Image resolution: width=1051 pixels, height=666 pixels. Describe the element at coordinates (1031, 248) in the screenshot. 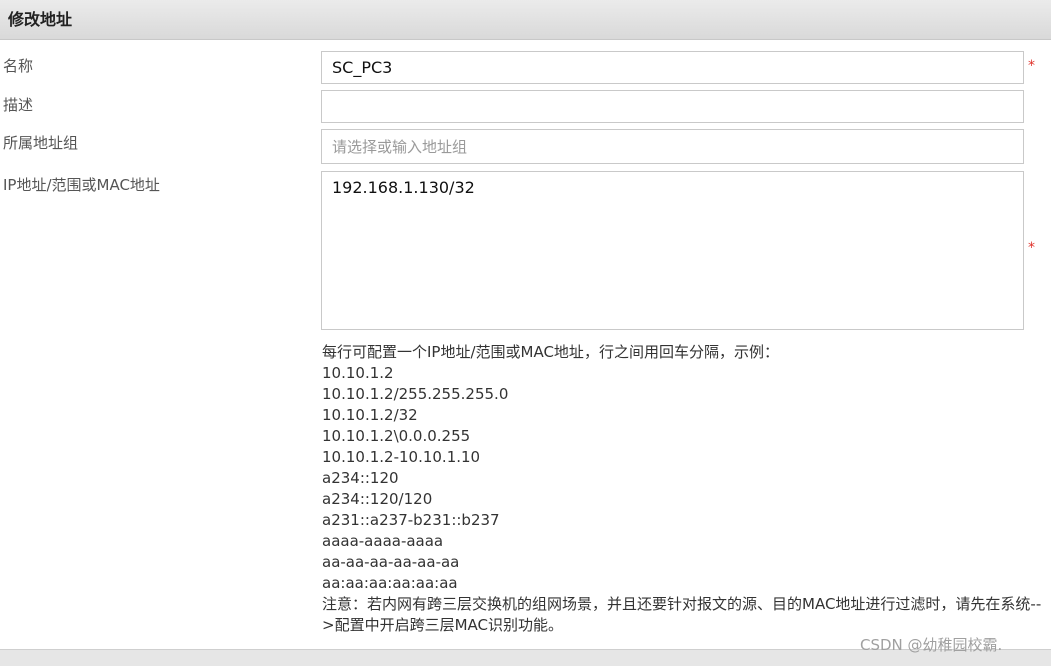

I see `ip-required-mark: *` at that location.